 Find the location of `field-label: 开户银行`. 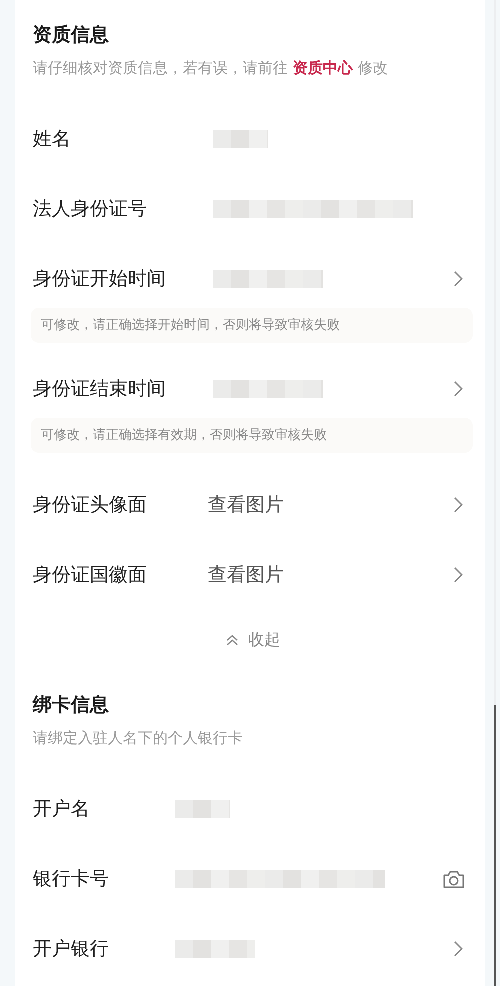

field-label: 开户银行 is located at coordinates (71, 949).